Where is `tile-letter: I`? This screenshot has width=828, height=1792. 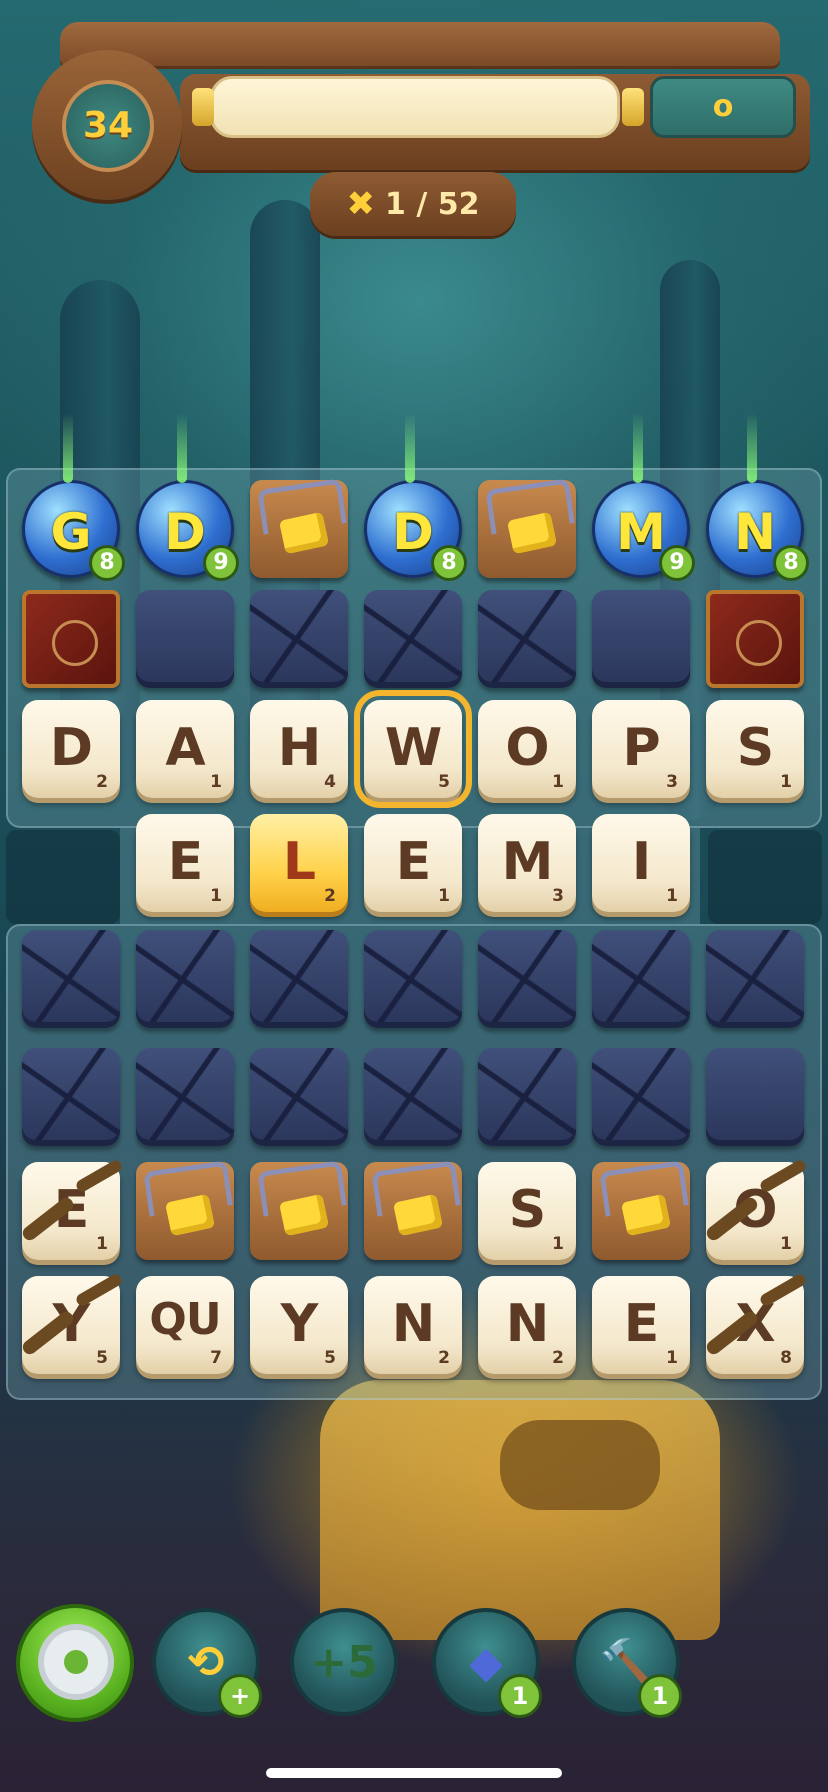
tile-letter: I is located at coordinates (641, 862).